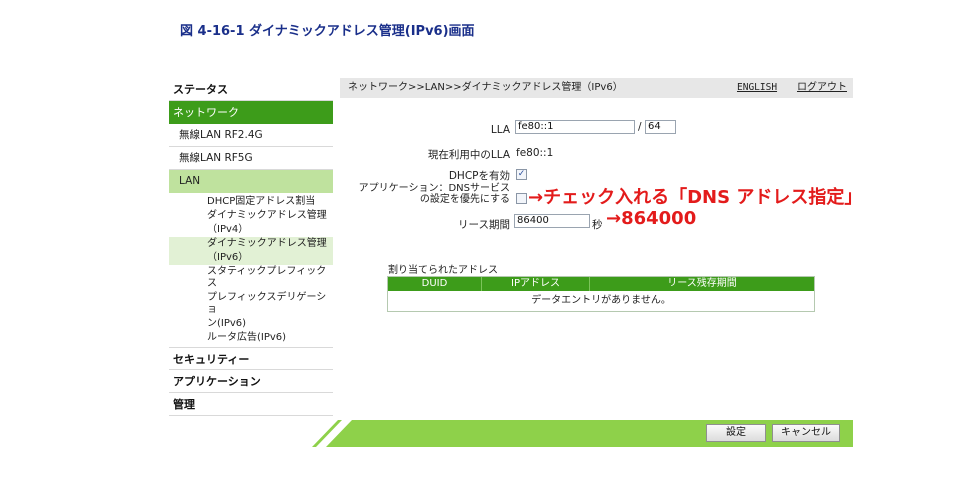 This screenshot has width=971, height=492. Describe the element at coordinates (485, 87) in the screenshot. I see `breadcrumb: ネットワーク>>LAN>>ダイナミックアドレス管理（IPv6）` at that location.